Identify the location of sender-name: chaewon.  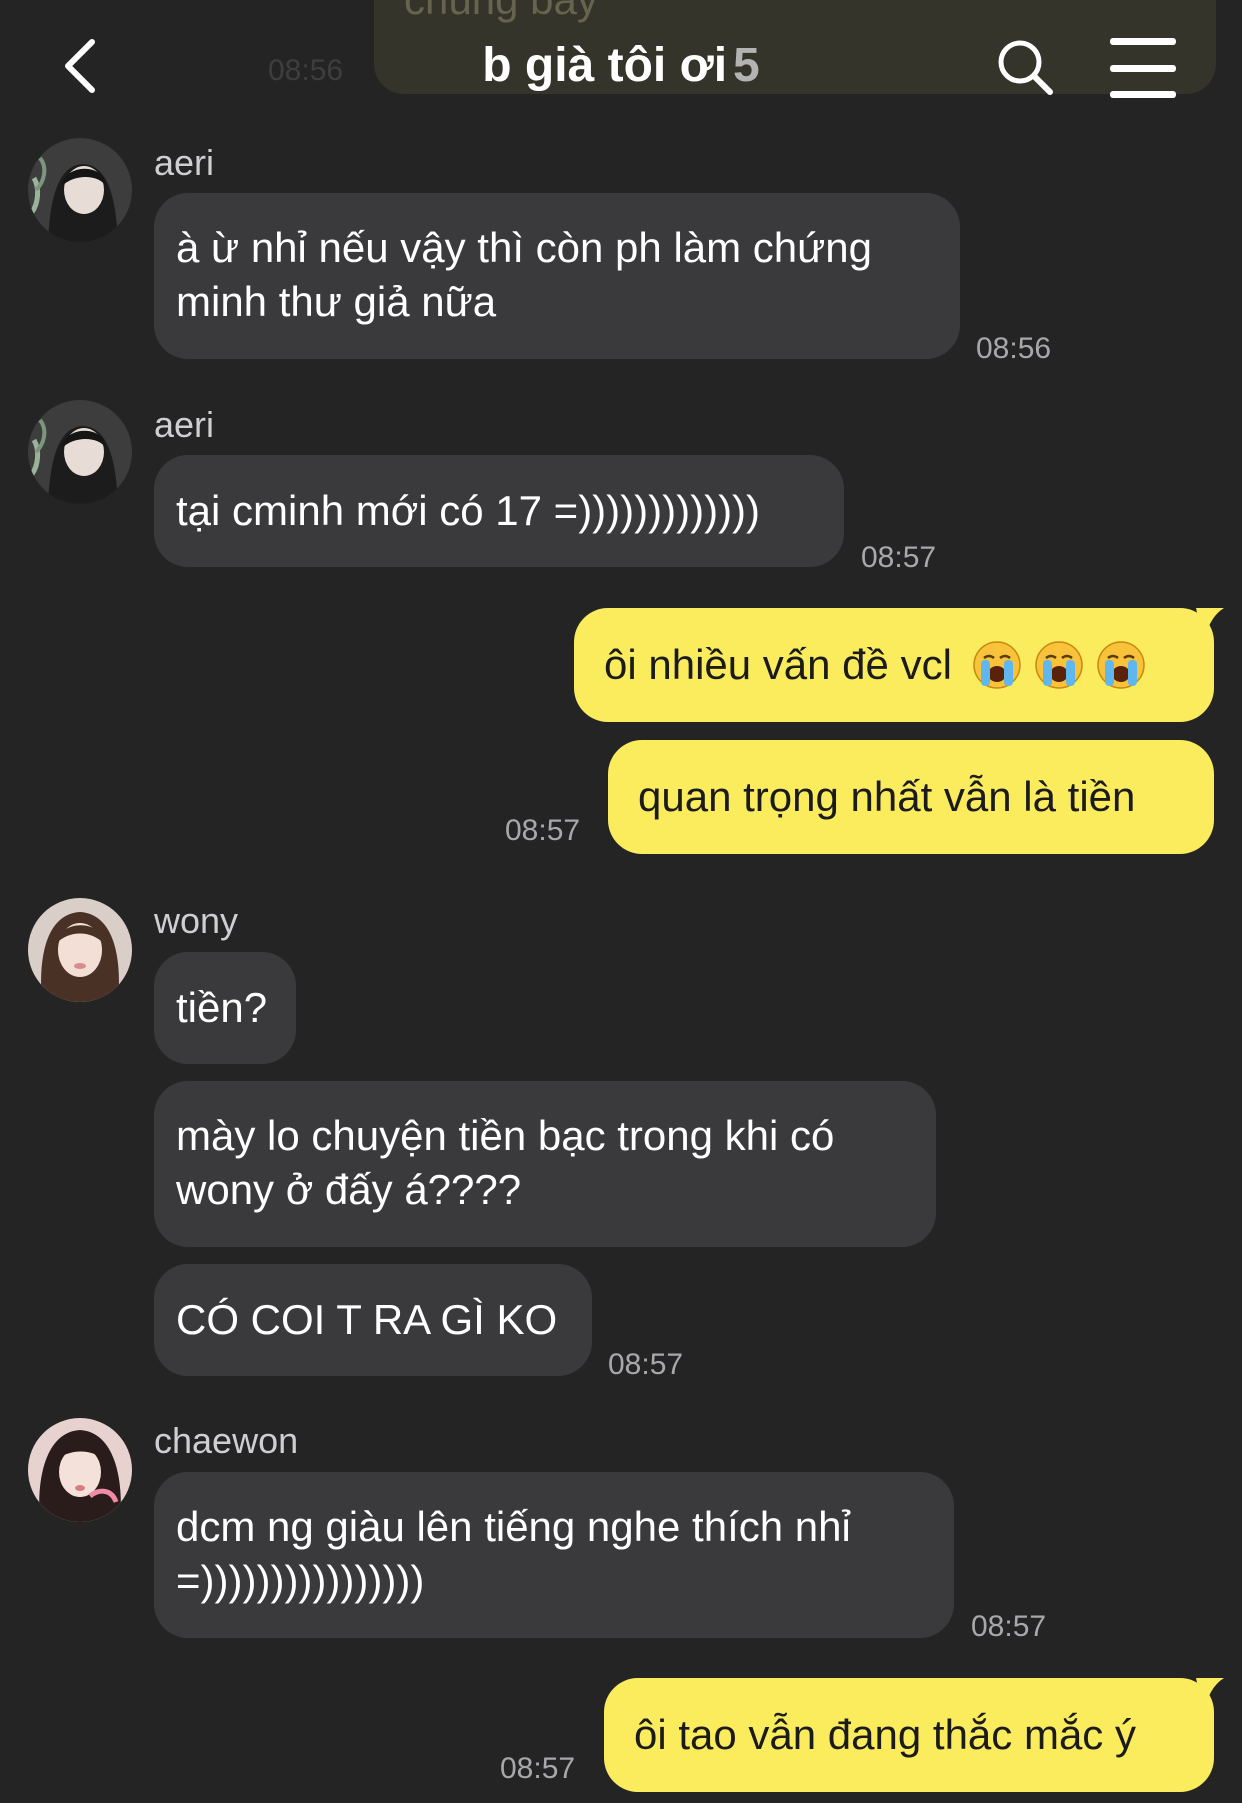
(226, 1440).